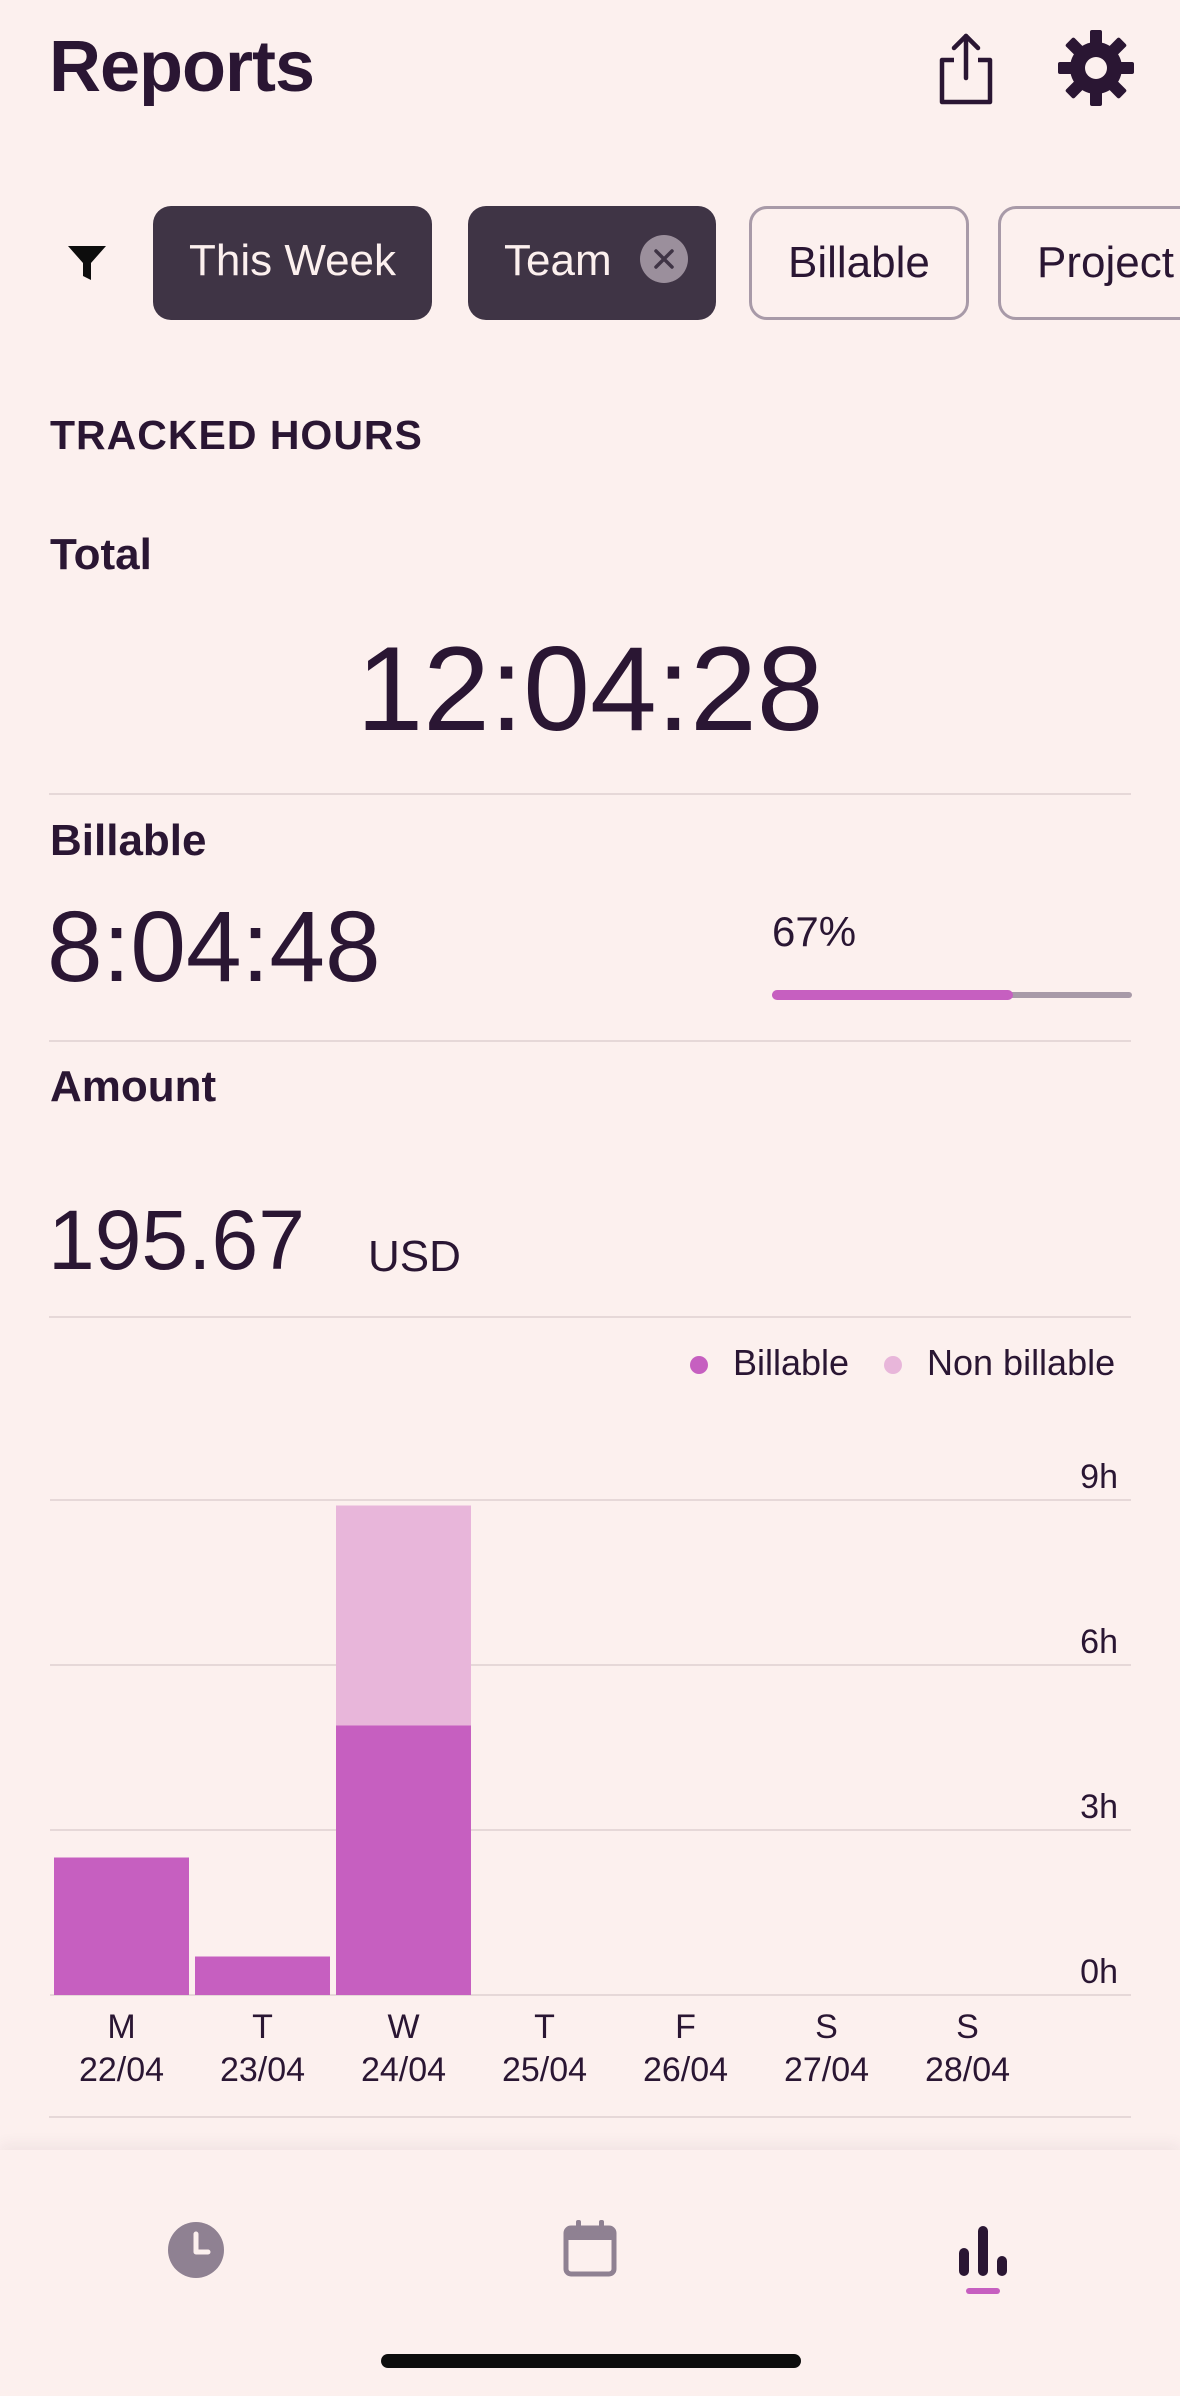  I want to click on chip-project: Project, so click(1089, 263).